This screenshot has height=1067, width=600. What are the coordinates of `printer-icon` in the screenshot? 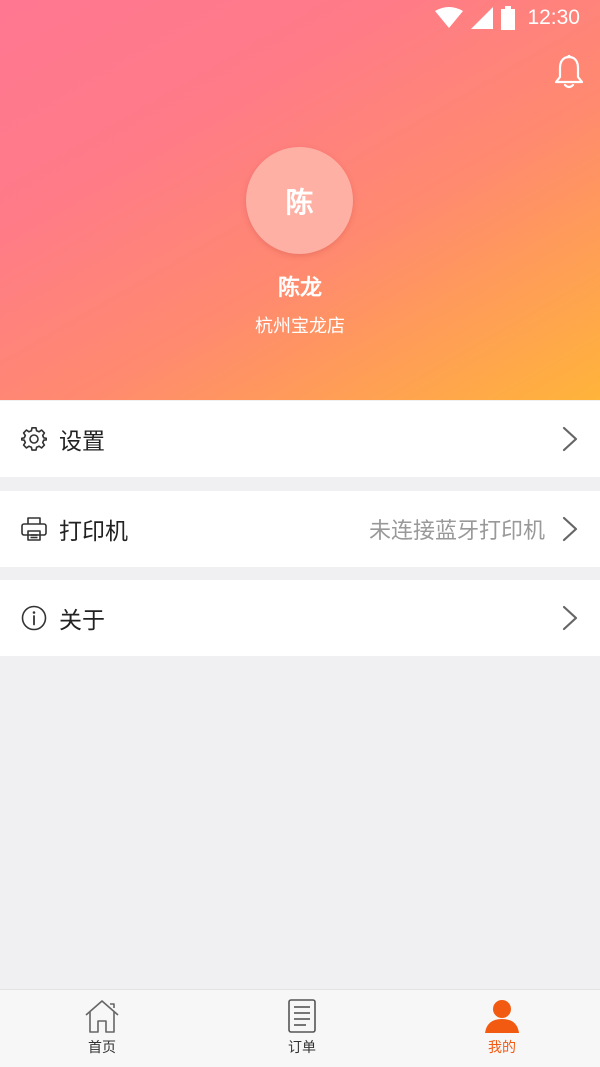 It's located at (34, 529).